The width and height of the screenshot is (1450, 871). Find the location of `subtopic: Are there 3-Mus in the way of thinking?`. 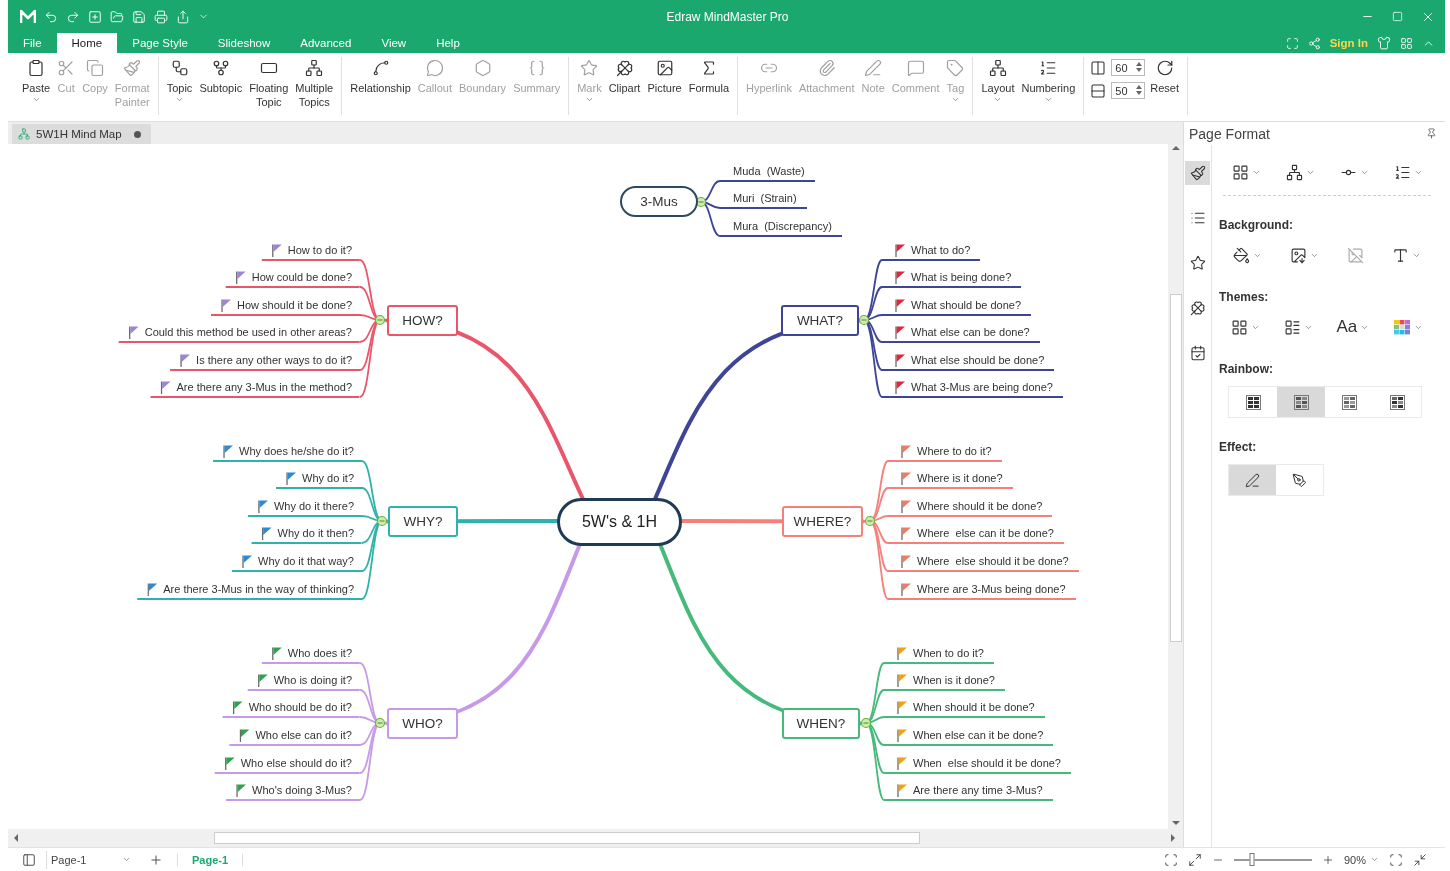

subtopic: Are there 3-Mus in the way of thinking? is located at coordinates (249, 590).